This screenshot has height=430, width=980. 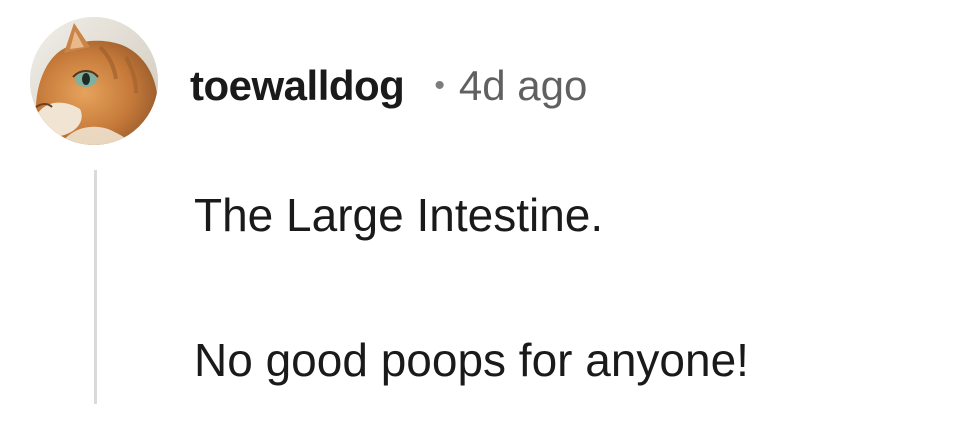 I want to click on comment-header: toewalldog • 4d ago, so click(x=388, y=86).